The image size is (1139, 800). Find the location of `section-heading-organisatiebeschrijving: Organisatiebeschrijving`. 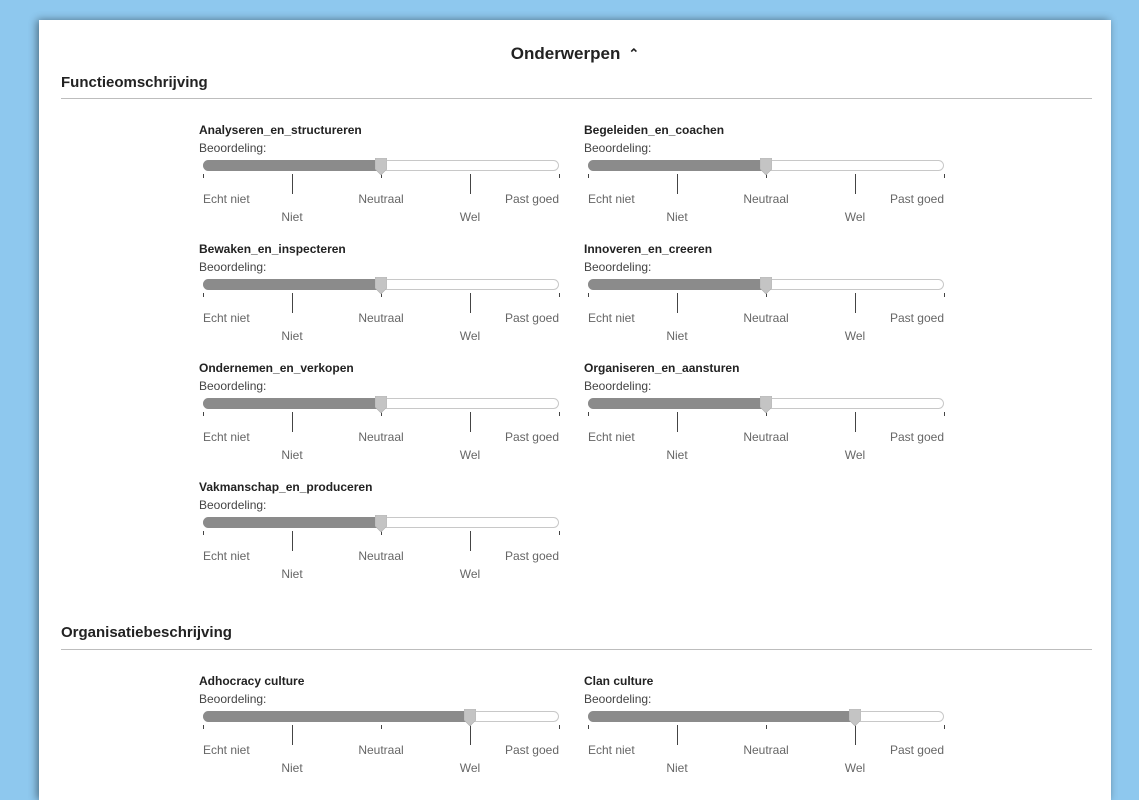

section-heading-organisatiebeschrijving: Organisatiebeschrijving is located at coordinates (146, 632).